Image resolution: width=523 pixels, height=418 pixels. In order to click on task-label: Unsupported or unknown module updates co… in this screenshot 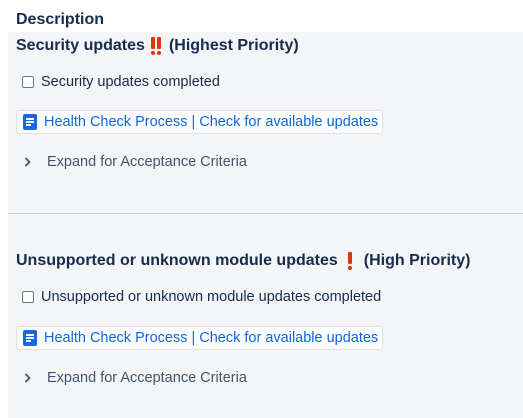, I will do `click(211, 297)`.